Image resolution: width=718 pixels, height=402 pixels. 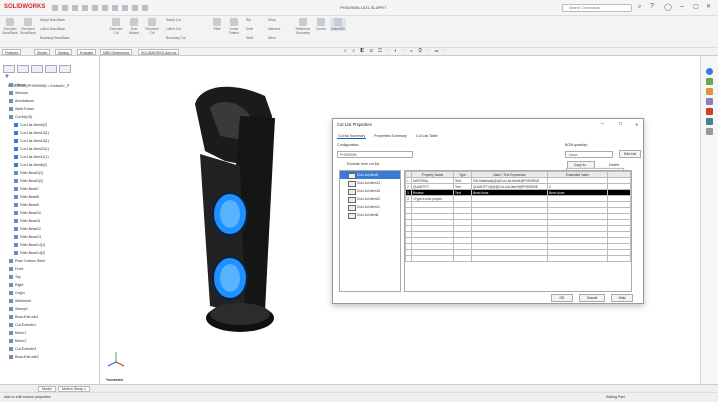 What do you see at coordinates (52, 189) in the screenshot?
I see `tree-item: Fillet Bead7` at bounding box center [52, 189].